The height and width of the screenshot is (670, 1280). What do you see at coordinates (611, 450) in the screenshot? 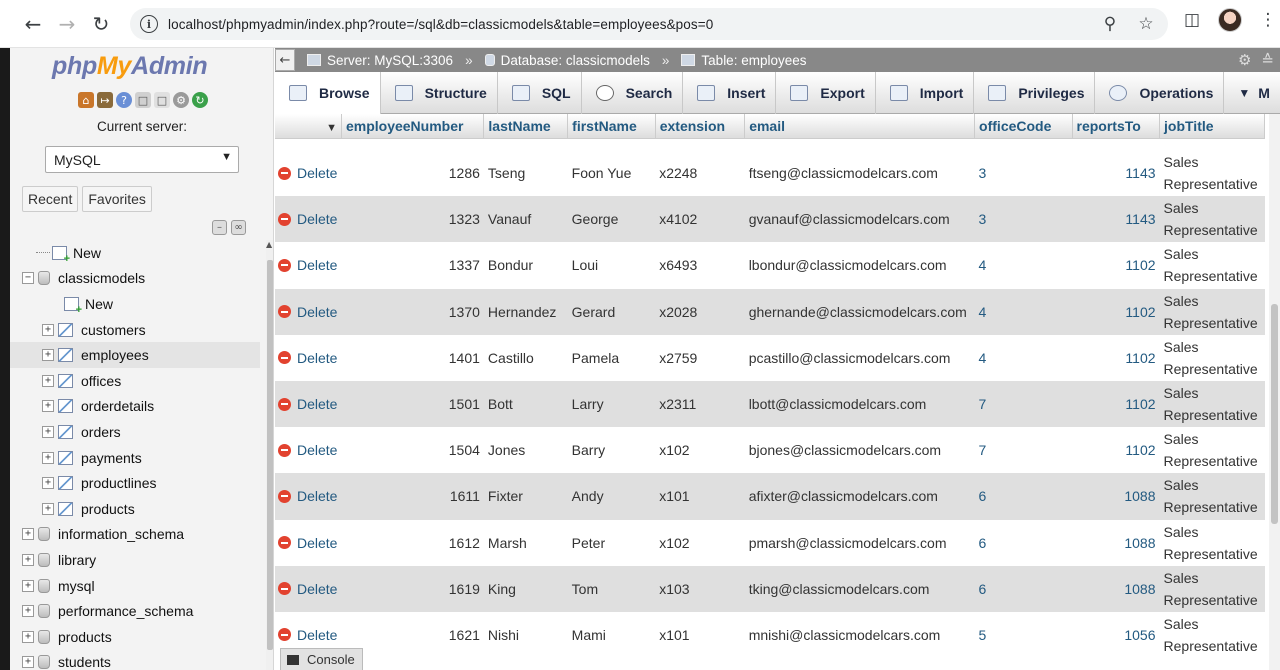
I see `cell-firstname: Barry` at bounding box center [611, 450].